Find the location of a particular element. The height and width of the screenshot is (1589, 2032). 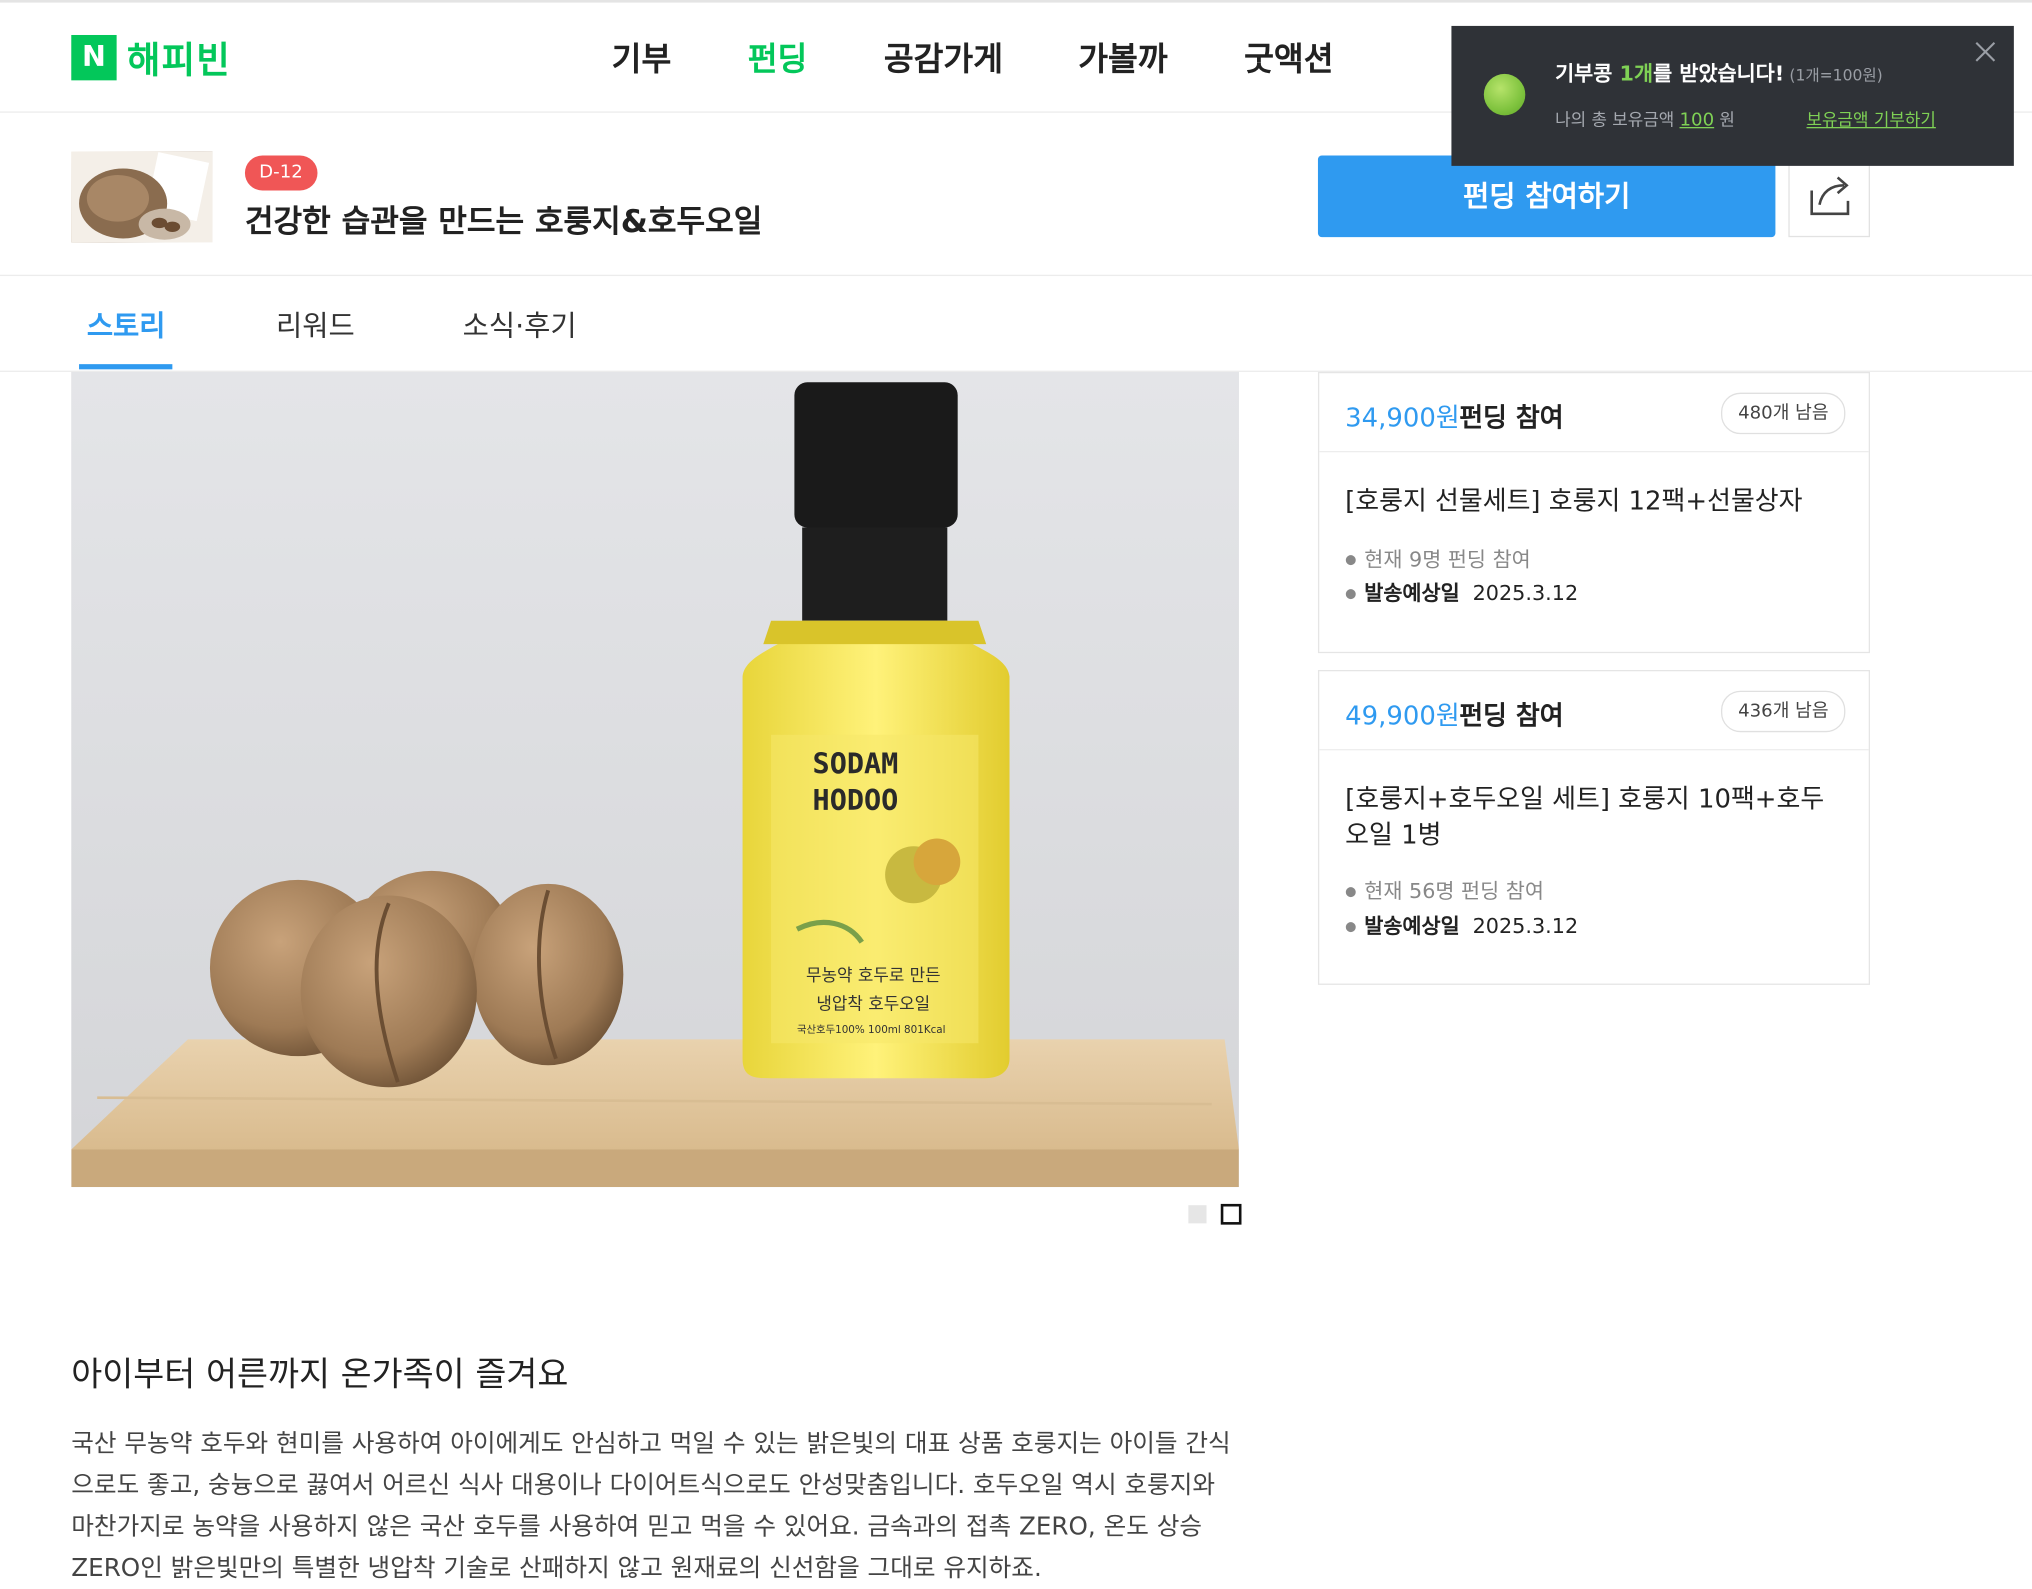

reward-price: 34,900원 is located at coordinates (1402, 417).